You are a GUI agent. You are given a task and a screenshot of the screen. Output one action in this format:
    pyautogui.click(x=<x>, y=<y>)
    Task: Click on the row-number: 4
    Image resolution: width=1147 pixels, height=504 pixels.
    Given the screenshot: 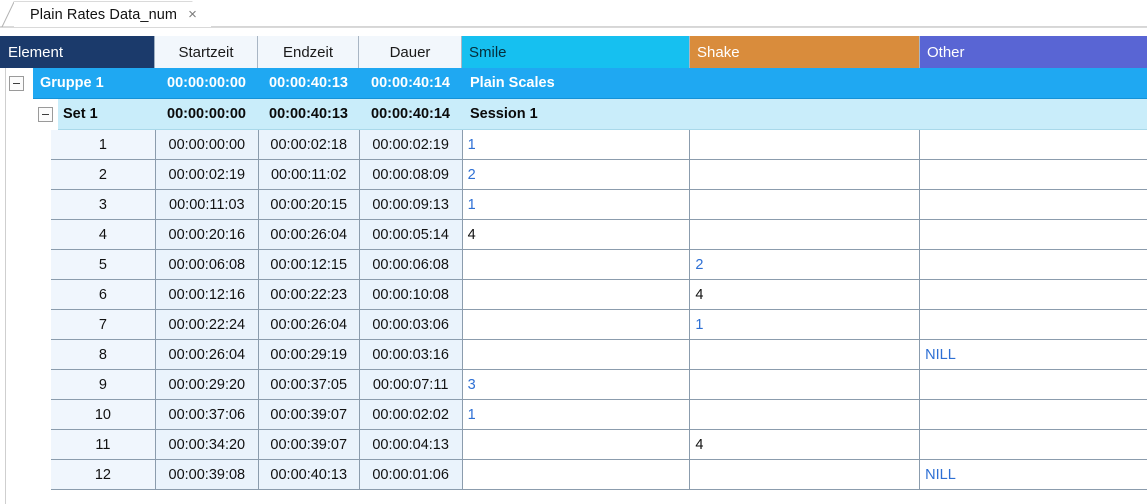 What is the action you would take?
    pyautogui.click(x=103, y=235)
    